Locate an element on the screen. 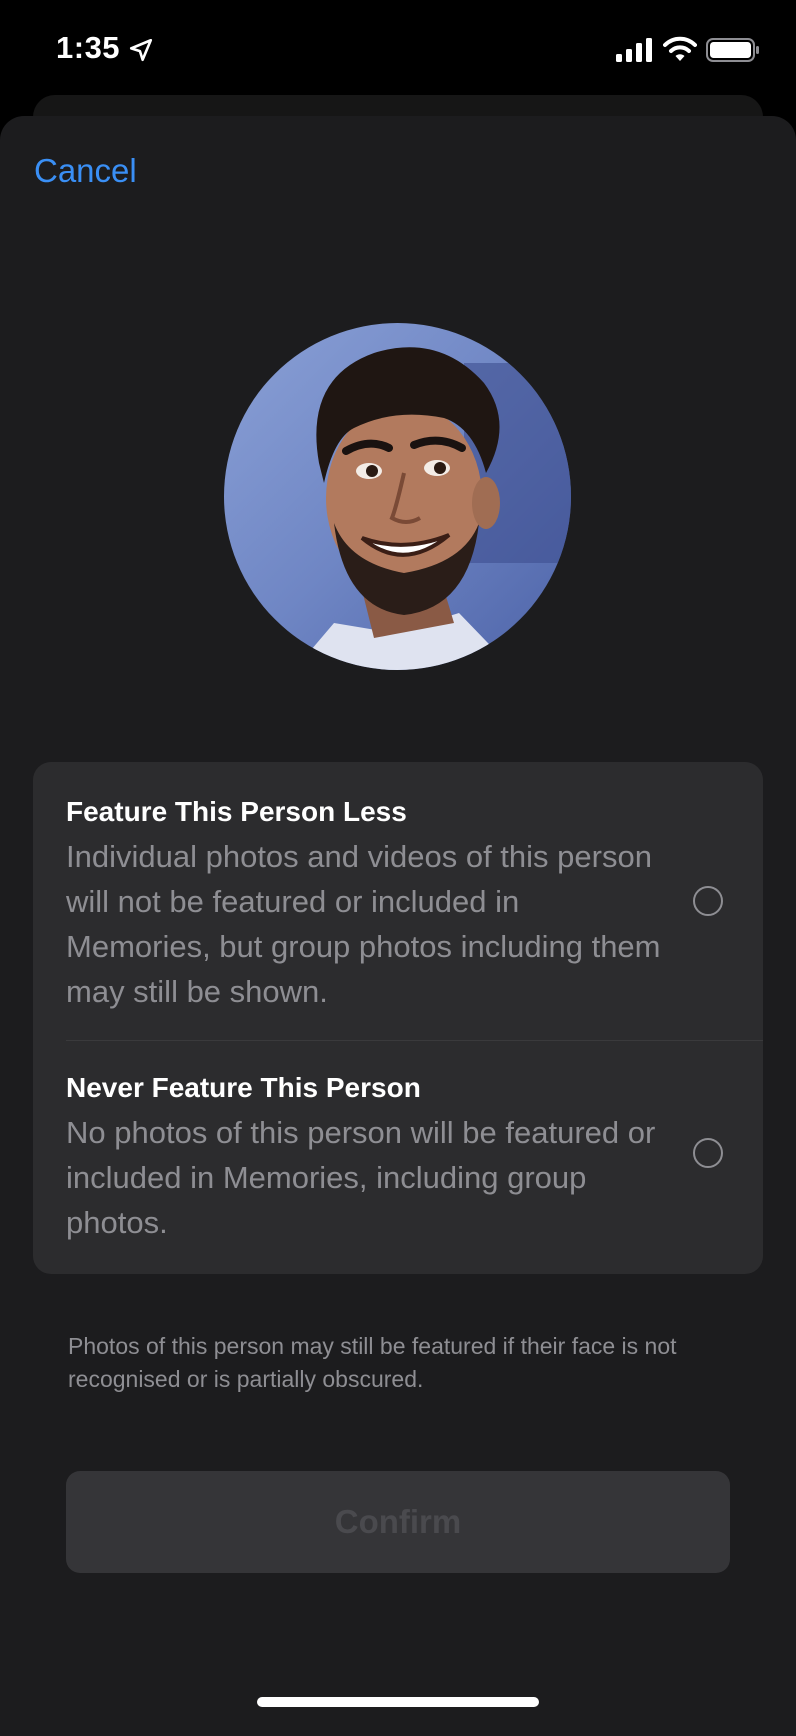  option-title: Feature This Person Less is located at coordinates (236, 811).